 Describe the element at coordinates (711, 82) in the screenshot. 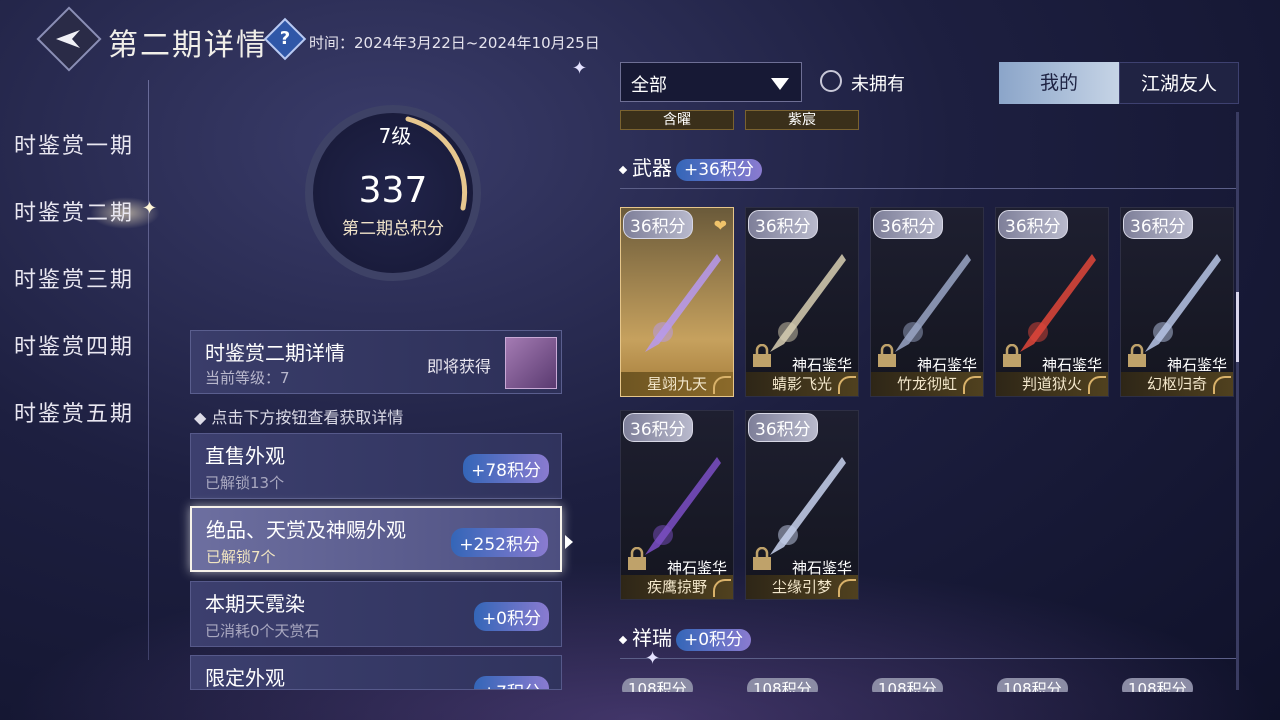

I see `filter-dropdown: 全部` at that location.